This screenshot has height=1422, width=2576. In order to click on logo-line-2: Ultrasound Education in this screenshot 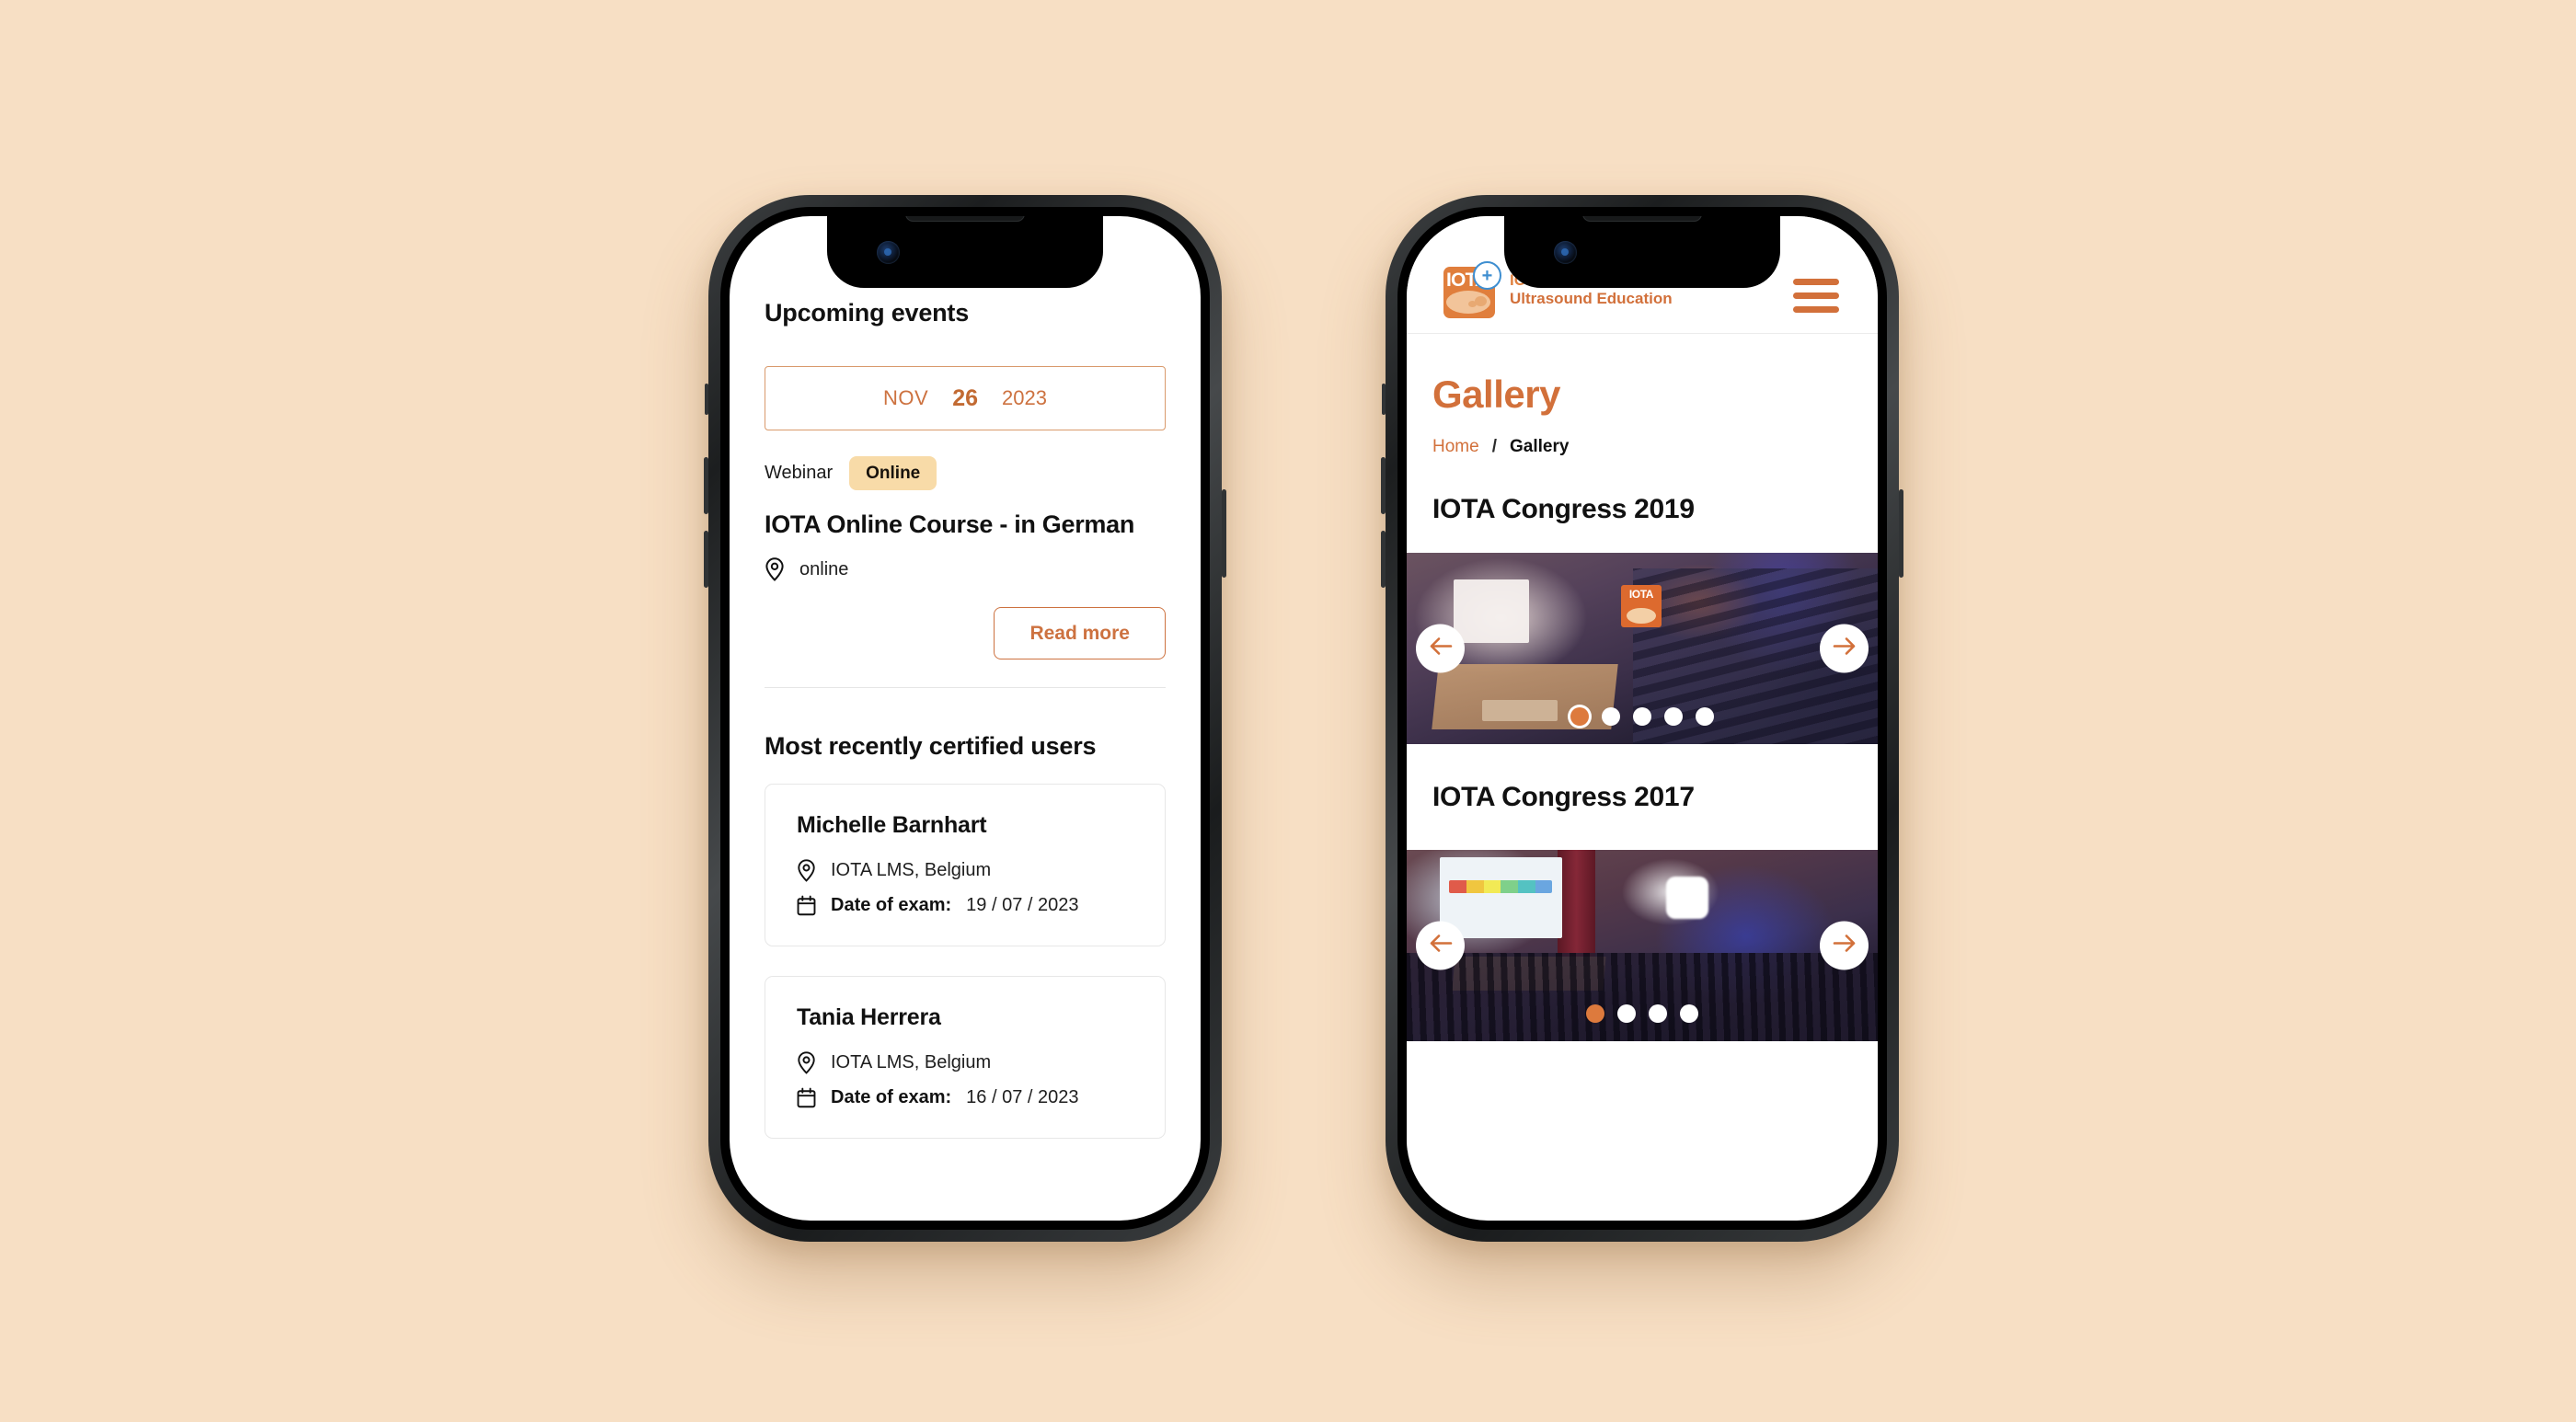, I will do `click(1591, 298)`.